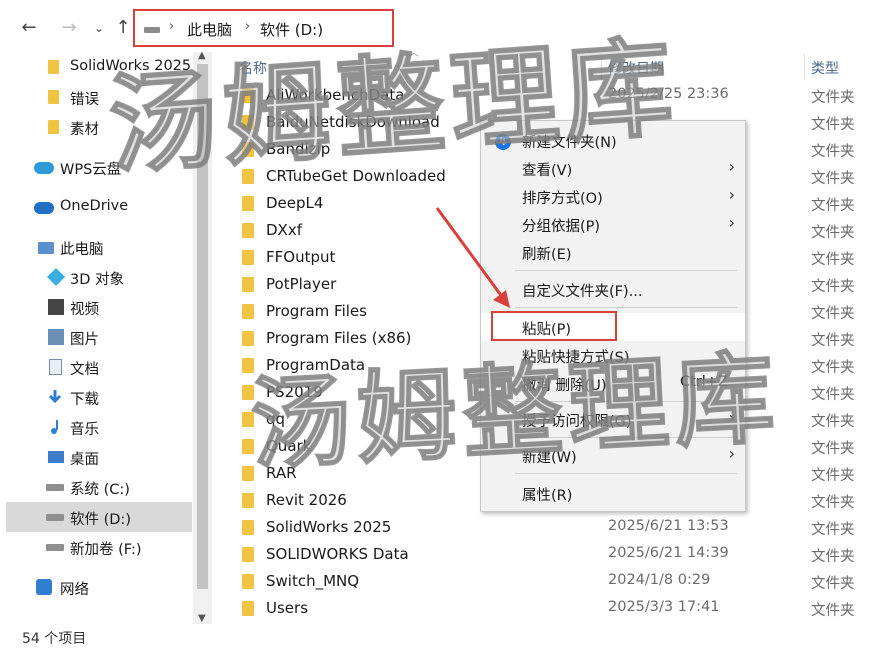 The height and width of the screenshot is (654, 894). Describe the element at coordinates (337, 554) in the screenshot. I see `file-name: SOLIDWORKS Data` at that location.